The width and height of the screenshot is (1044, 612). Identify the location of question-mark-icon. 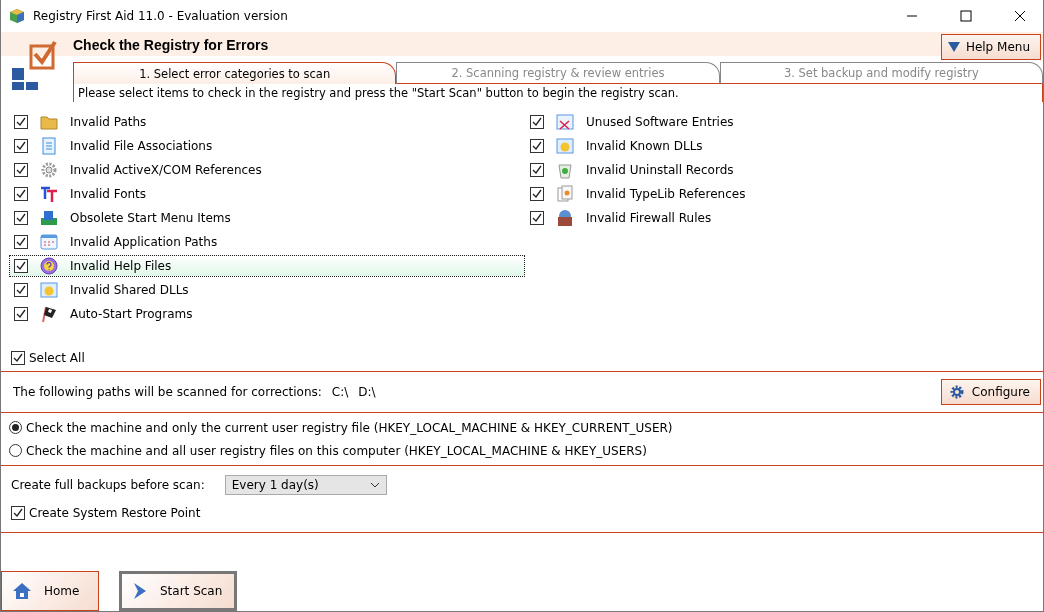
(49, 266).